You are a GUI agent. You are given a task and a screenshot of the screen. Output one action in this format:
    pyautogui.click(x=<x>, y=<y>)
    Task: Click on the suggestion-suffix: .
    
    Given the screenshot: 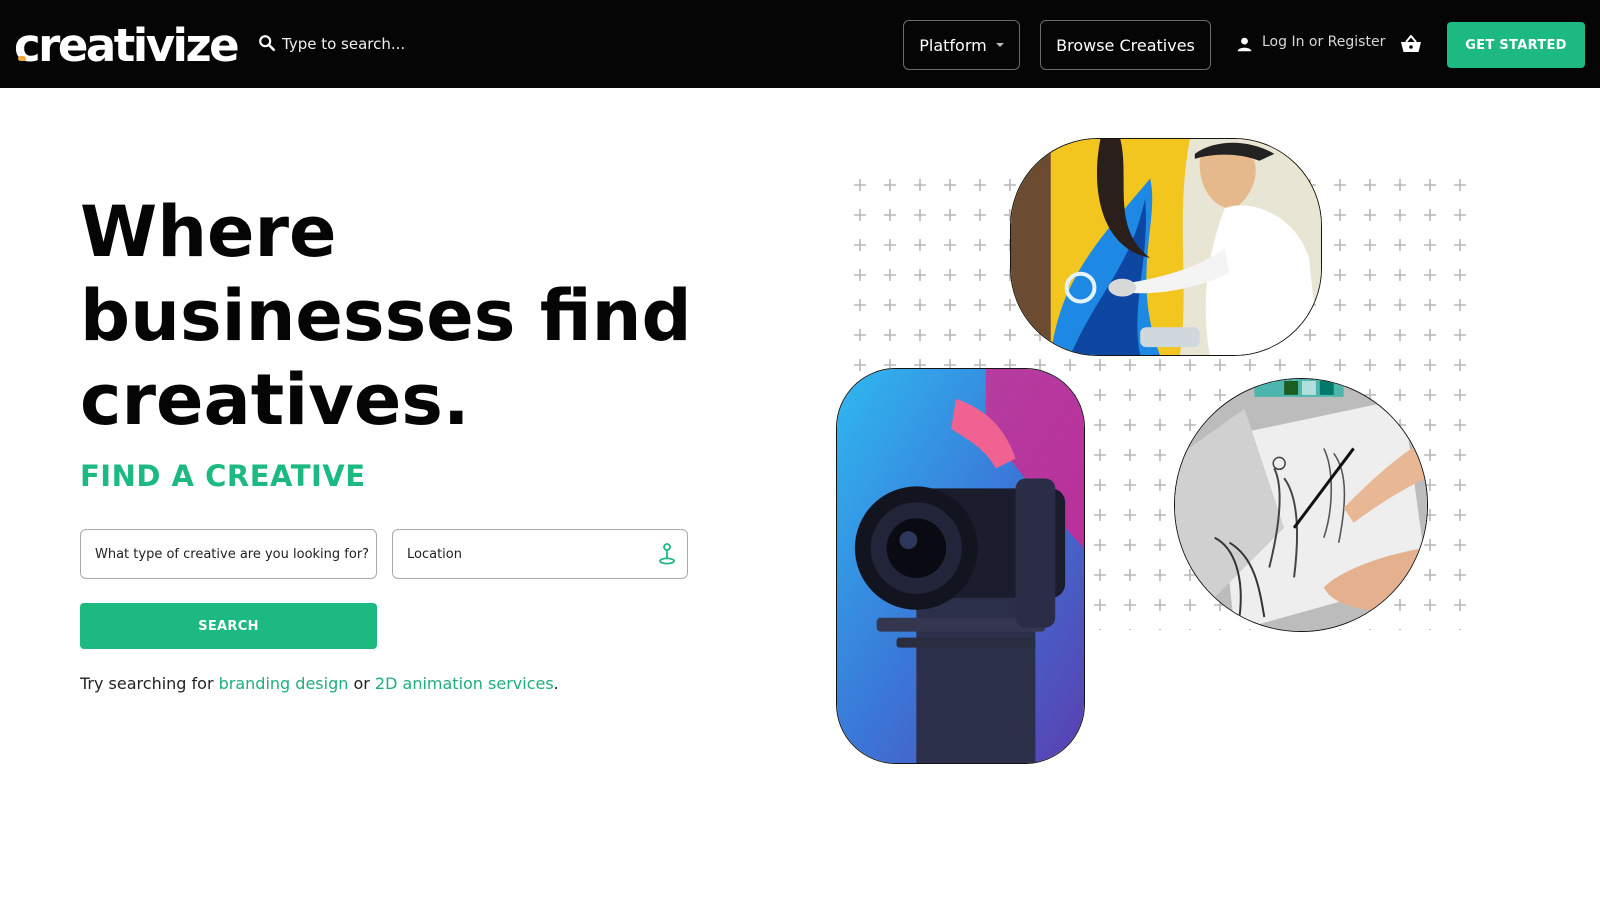 What is the action you would take?
    pyautogui.click(x=556, y=683)
    